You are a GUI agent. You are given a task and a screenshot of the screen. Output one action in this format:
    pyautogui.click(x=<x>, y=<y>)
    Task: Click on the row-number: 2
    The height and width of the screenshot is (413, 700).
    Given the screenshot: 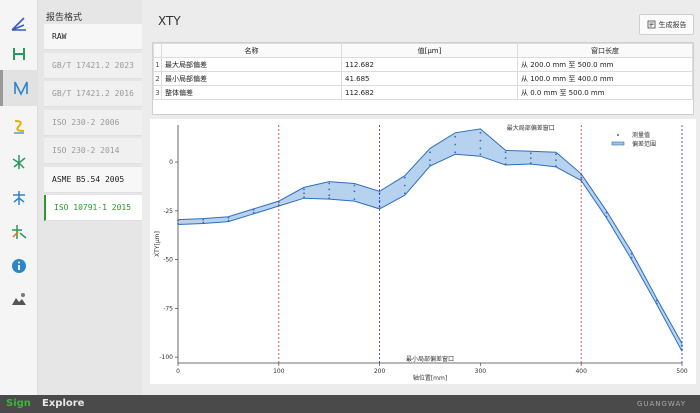 What is the action you would take?
    pyautogui.click(x=157, y=78)
    